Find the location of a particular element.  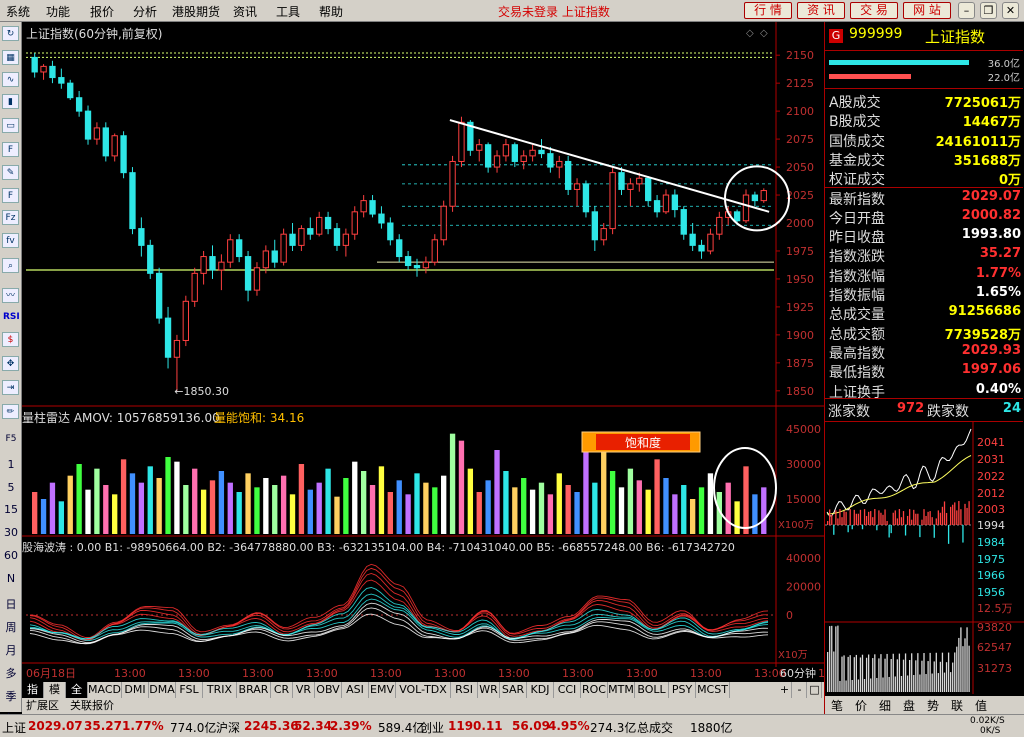

period-n: N is located at coordinates (11, 578).